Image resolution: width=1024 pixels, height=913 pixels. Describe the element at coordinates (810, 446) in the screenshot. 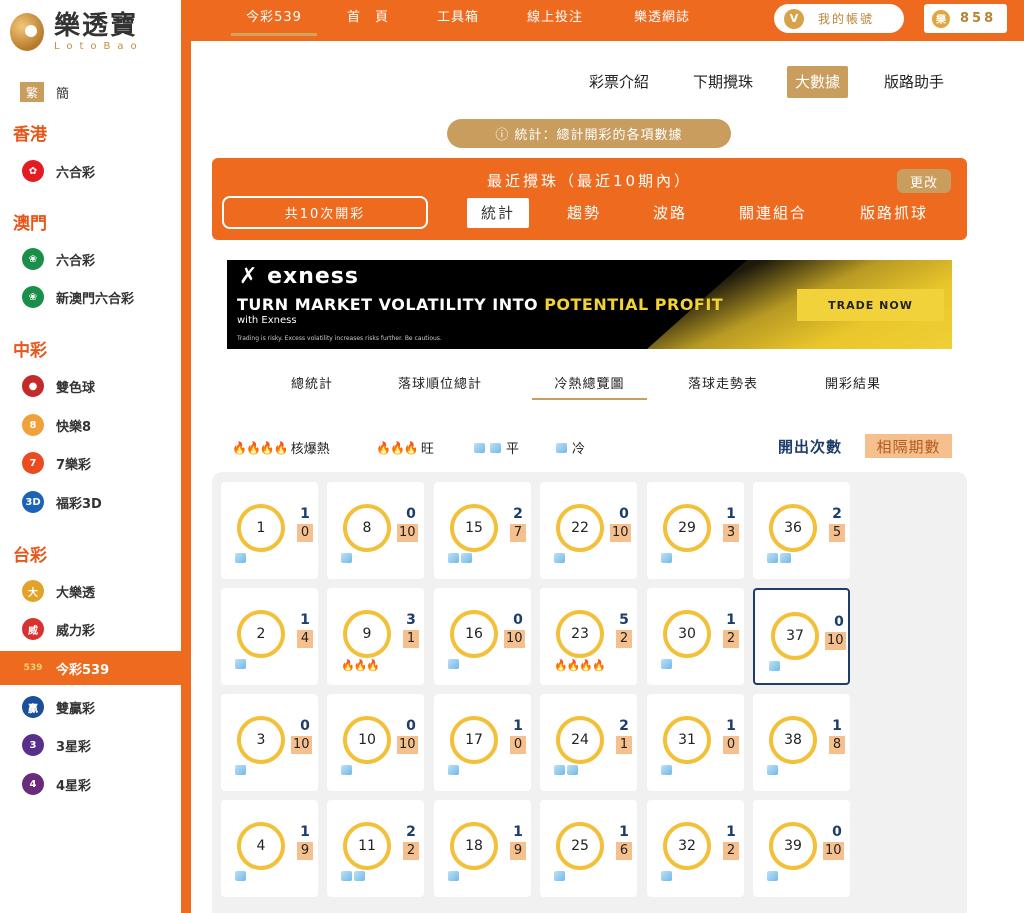

I see `toggle-draw-count: 開出次數` at that location.